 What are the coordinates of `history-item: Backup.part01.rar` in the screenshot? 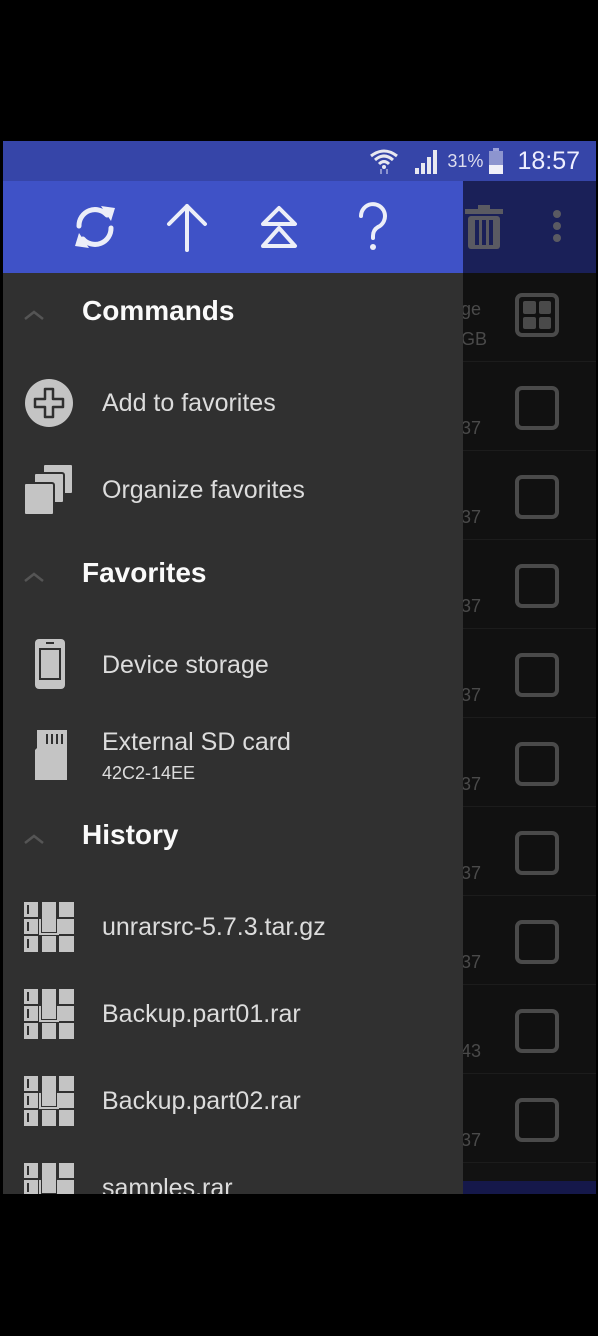 It's located at (233, 1015).